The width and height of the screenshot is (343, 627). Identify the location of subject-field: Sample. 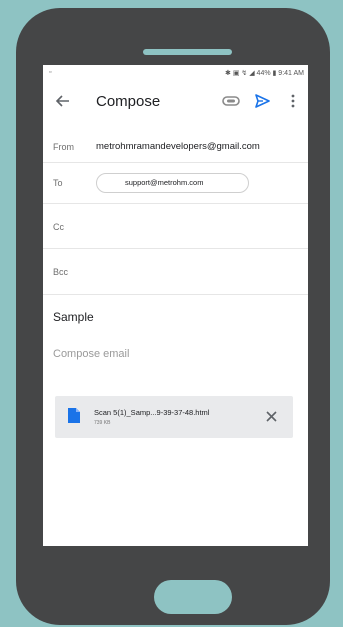
(175, 317).